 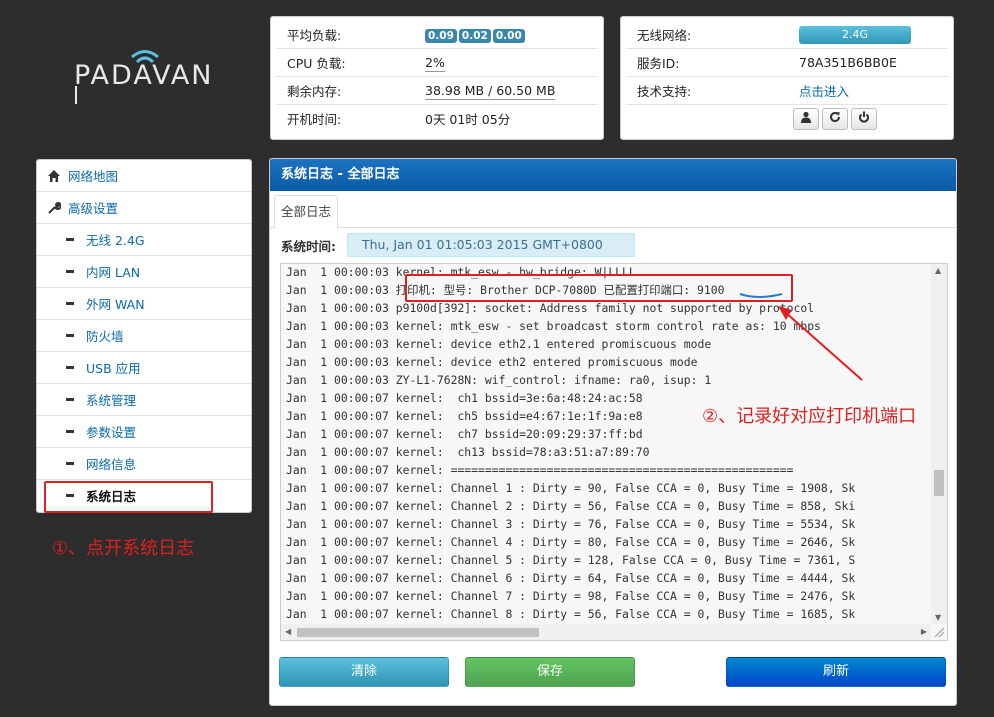 I want to click on resize-grip-icon, so click(x=939, y=632).